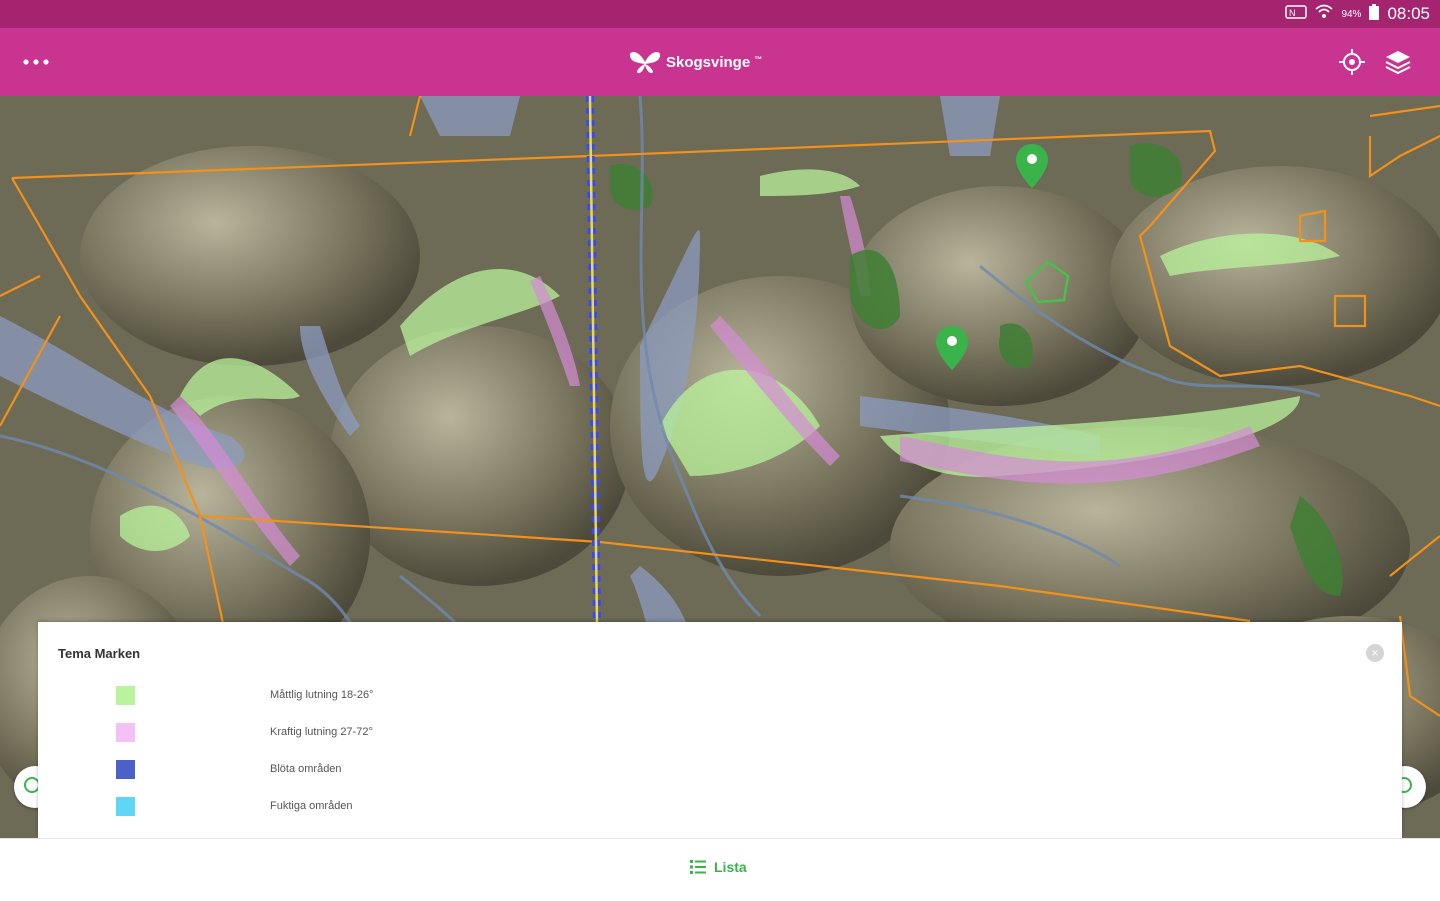  What do you see at coordinates (730, 867) in the screenshot?
I see `list-label: Lista` at bounding box center [730, 867].